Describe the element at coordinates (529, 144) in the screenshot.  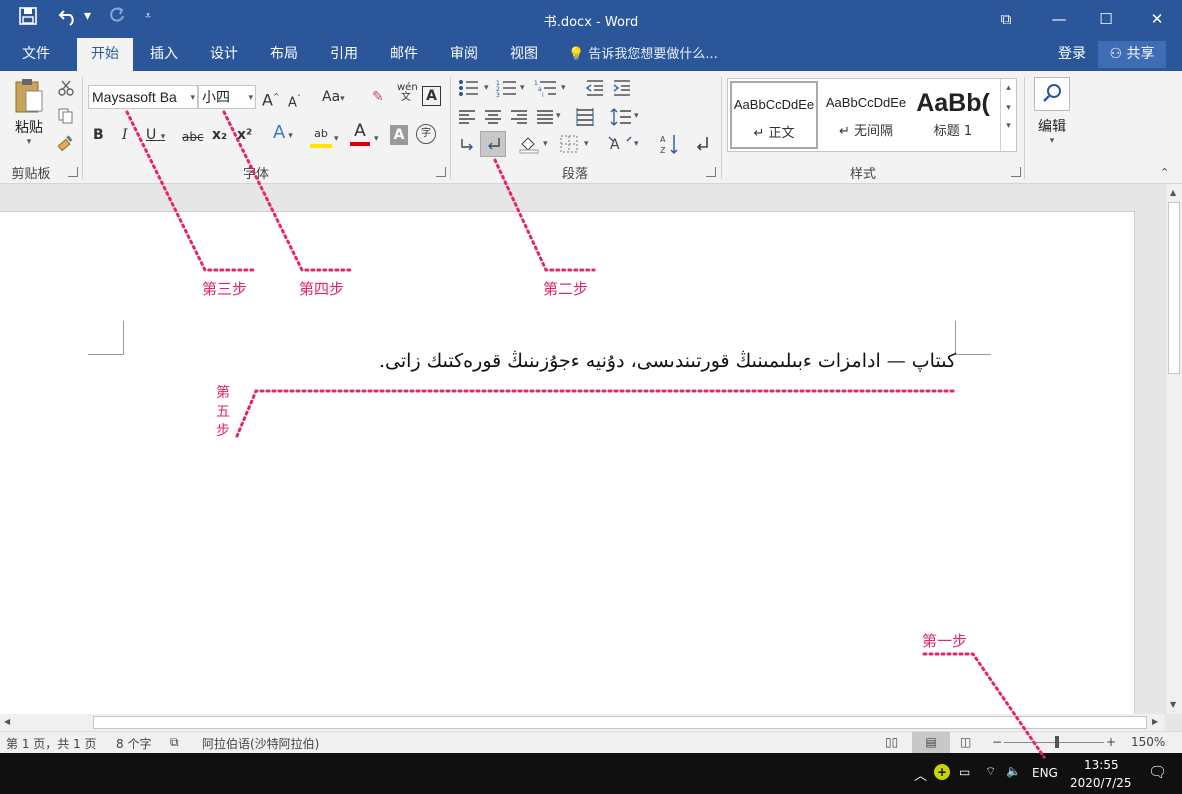
I see `shading-icon` at that location.